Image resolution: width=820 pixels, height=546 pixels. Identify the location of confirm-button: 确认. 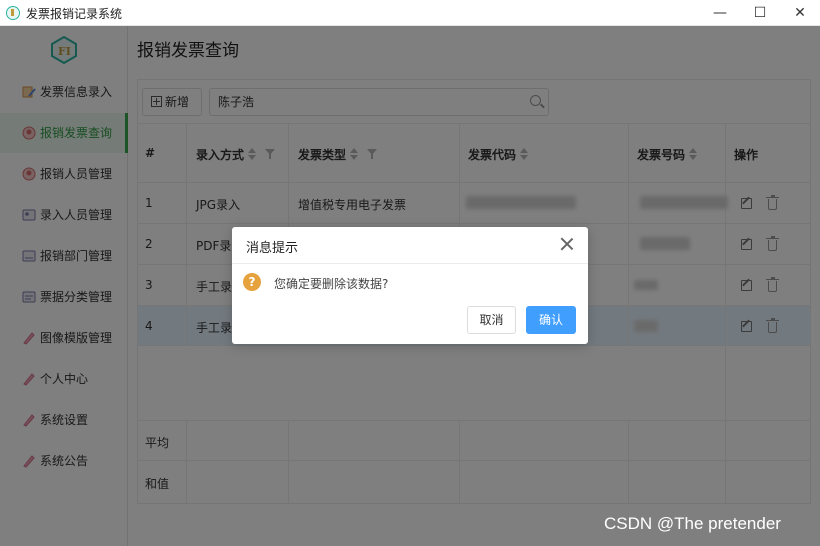
(551, 320).